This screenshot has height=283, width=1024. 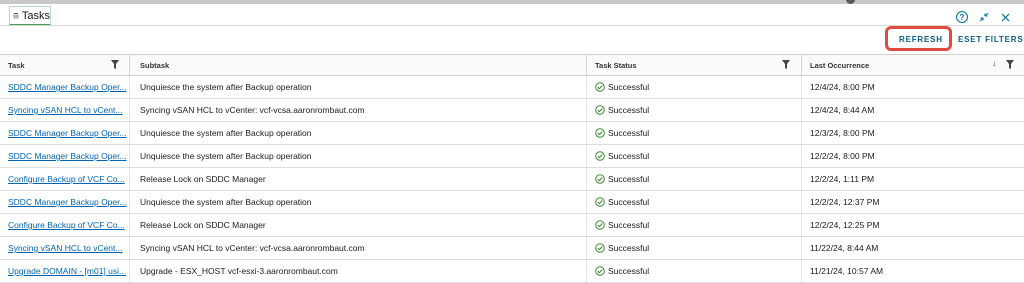 I want to click on close-icon, so click(x=1005, y=17).